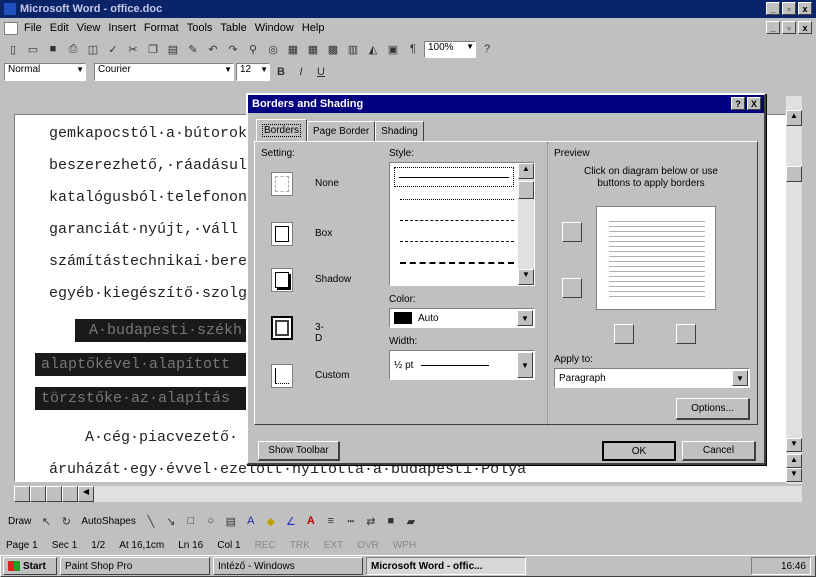  Describe the element at coordinates (89, 28) in the screenshot. I see `menu-view: View` at that location.